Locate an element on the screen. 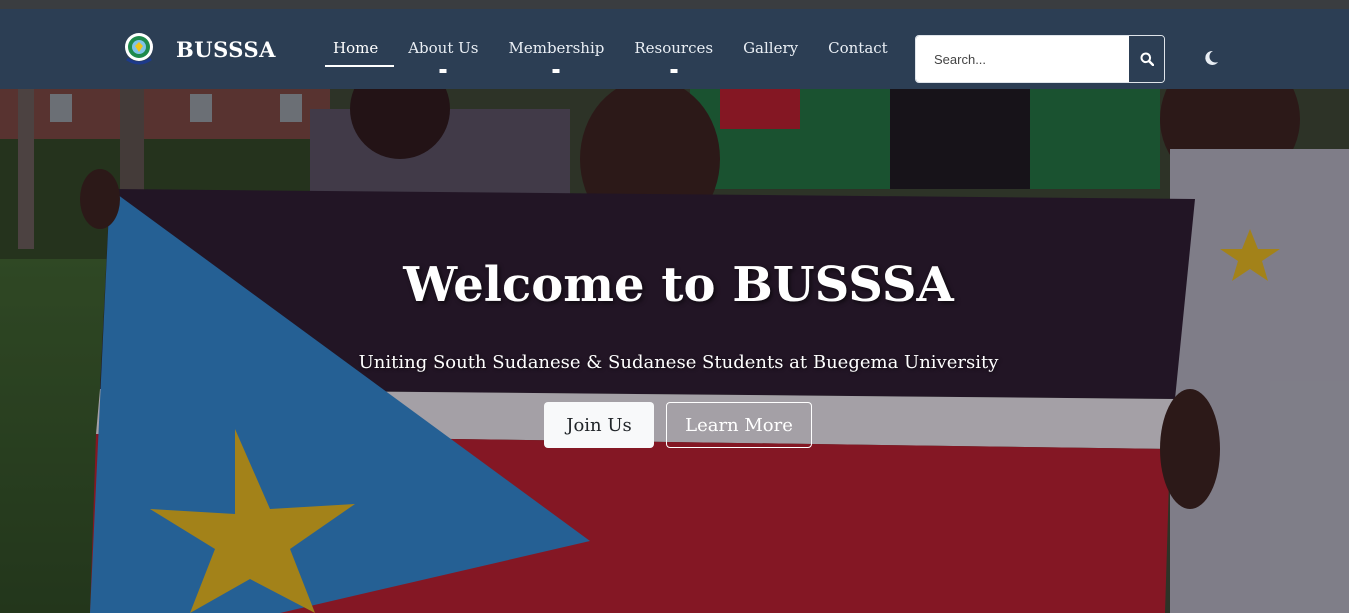 Image resolution: width=1349 pixels, height=613 pixels. nav-item-membership: Membership is located at coordinates (556, 54).